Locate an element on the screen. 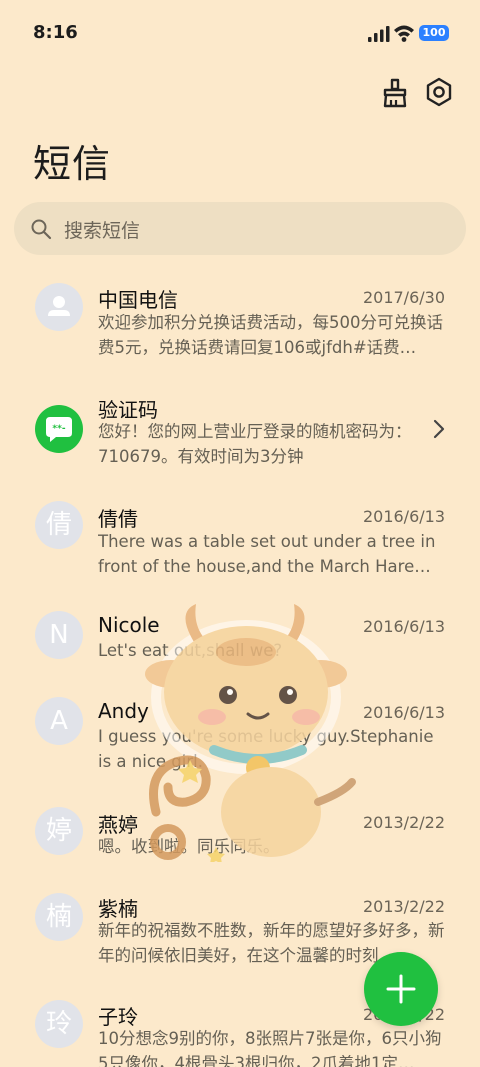 The width and height of the screenshot is (480, 1067). plus-icon is located at coordinates (401, 989).